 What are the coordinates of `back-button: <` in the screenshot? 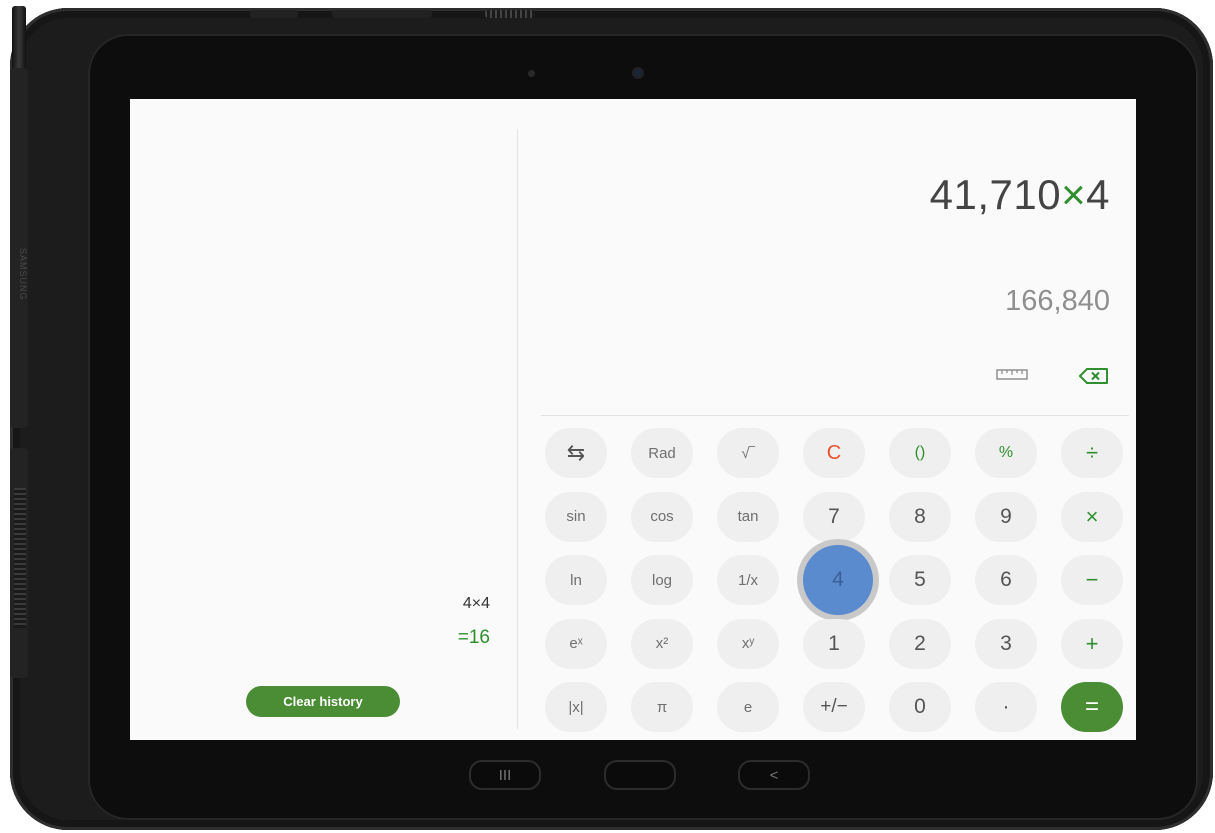 It's located at (774, 775).